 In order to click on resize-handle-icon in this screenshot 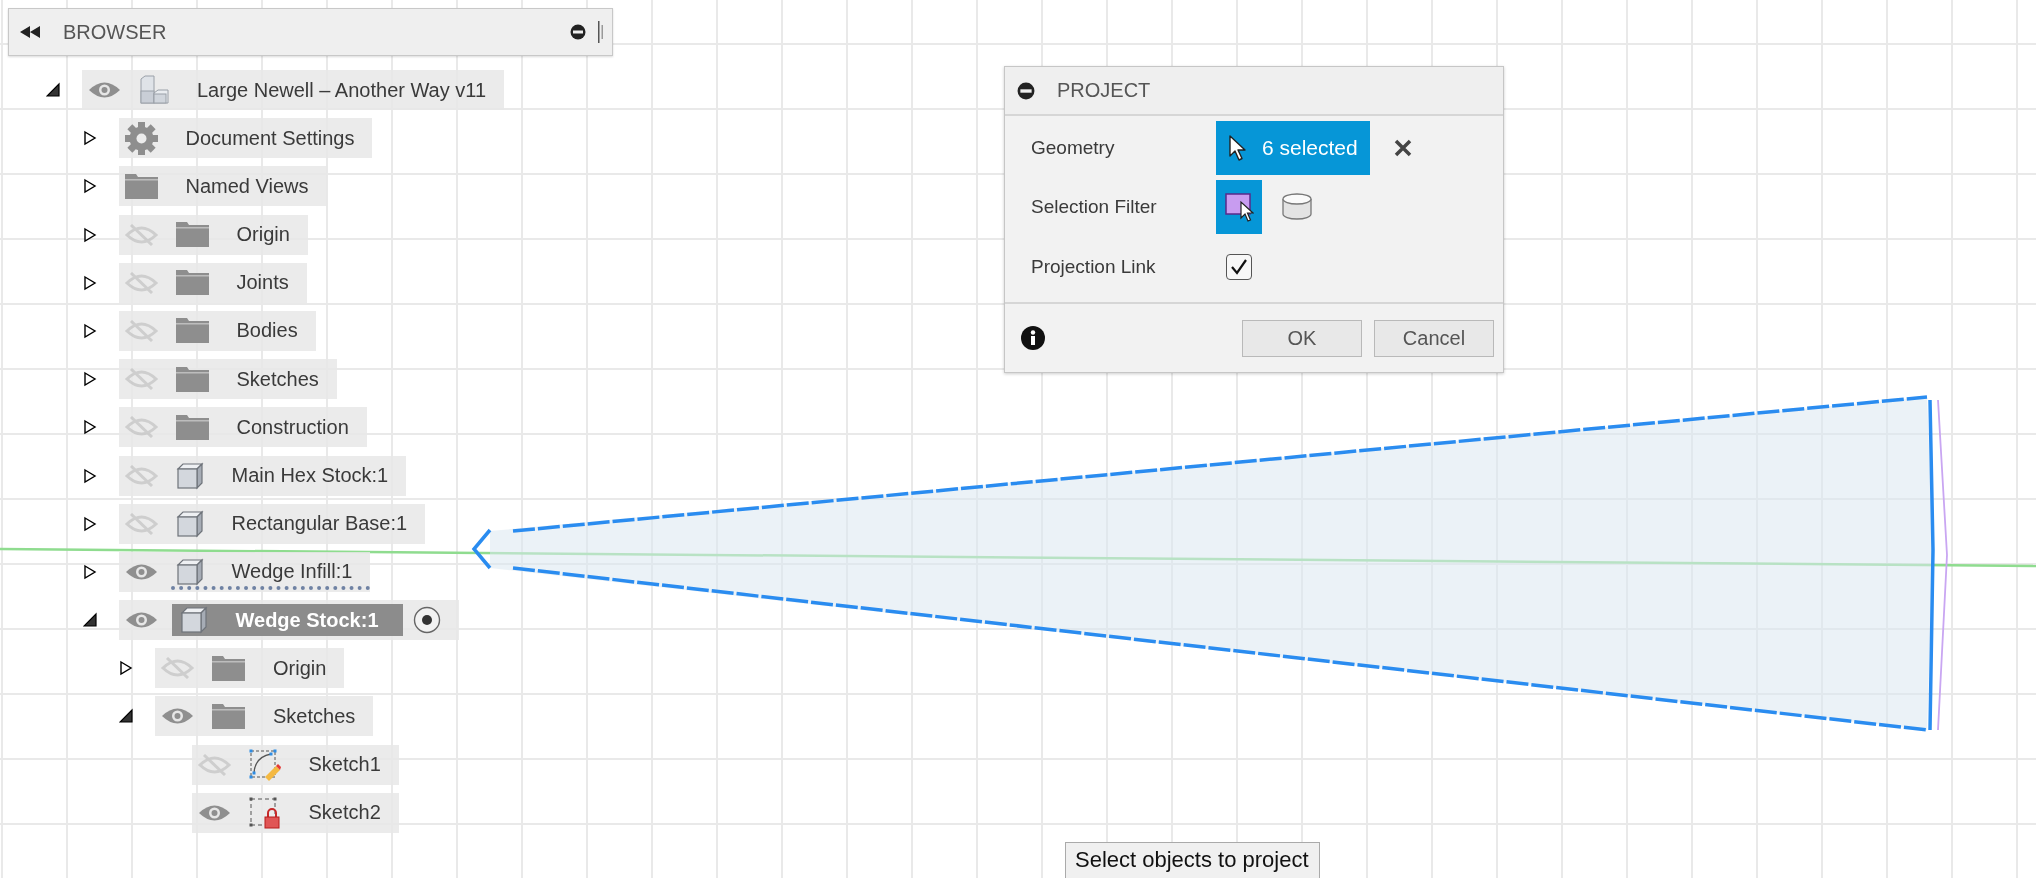, I will do `click(601, 32)`.